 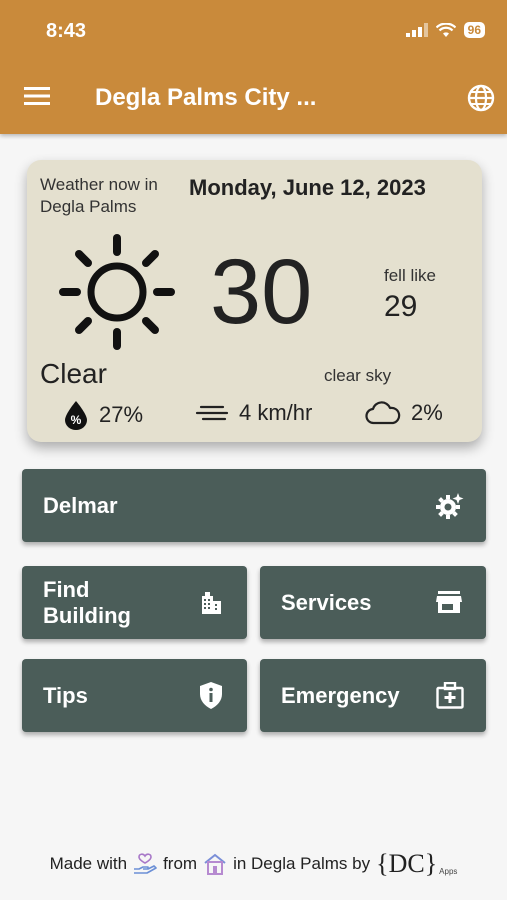 What do you see at coordinates (416, 30) in the screenshot?
I see `signal-icon` at bounding box center [416, 30].